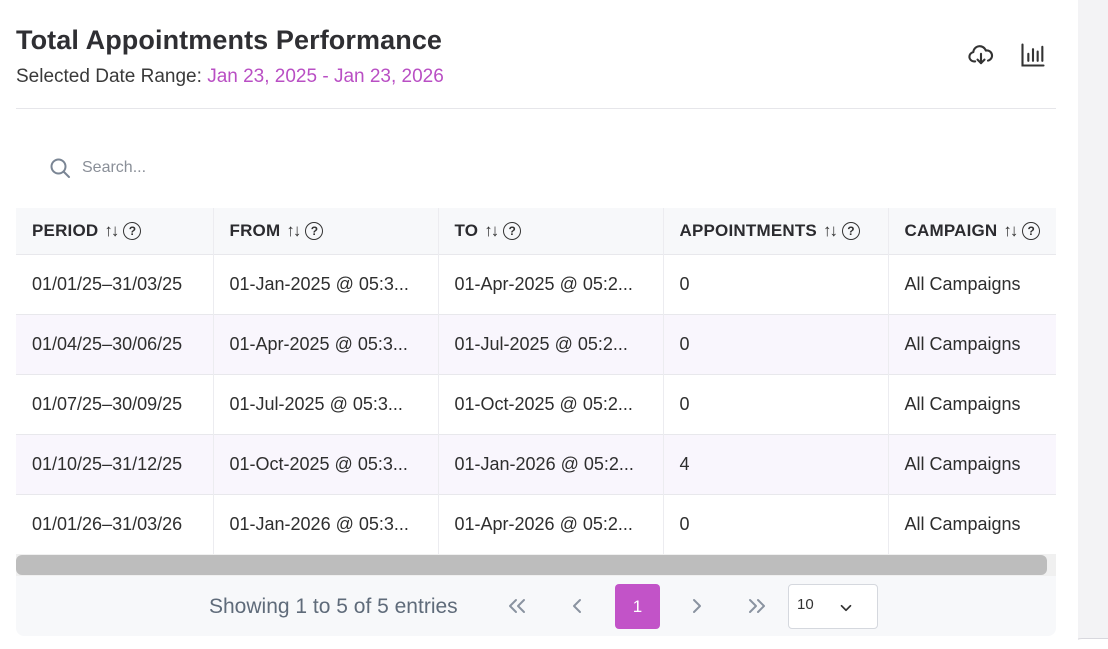 Image resolution: width=1108 pixels, height=649 pixels. Describe the element at coordinates (229, 40) in the screenshot. I see `page-title: Total Appointments Performance` at that location.